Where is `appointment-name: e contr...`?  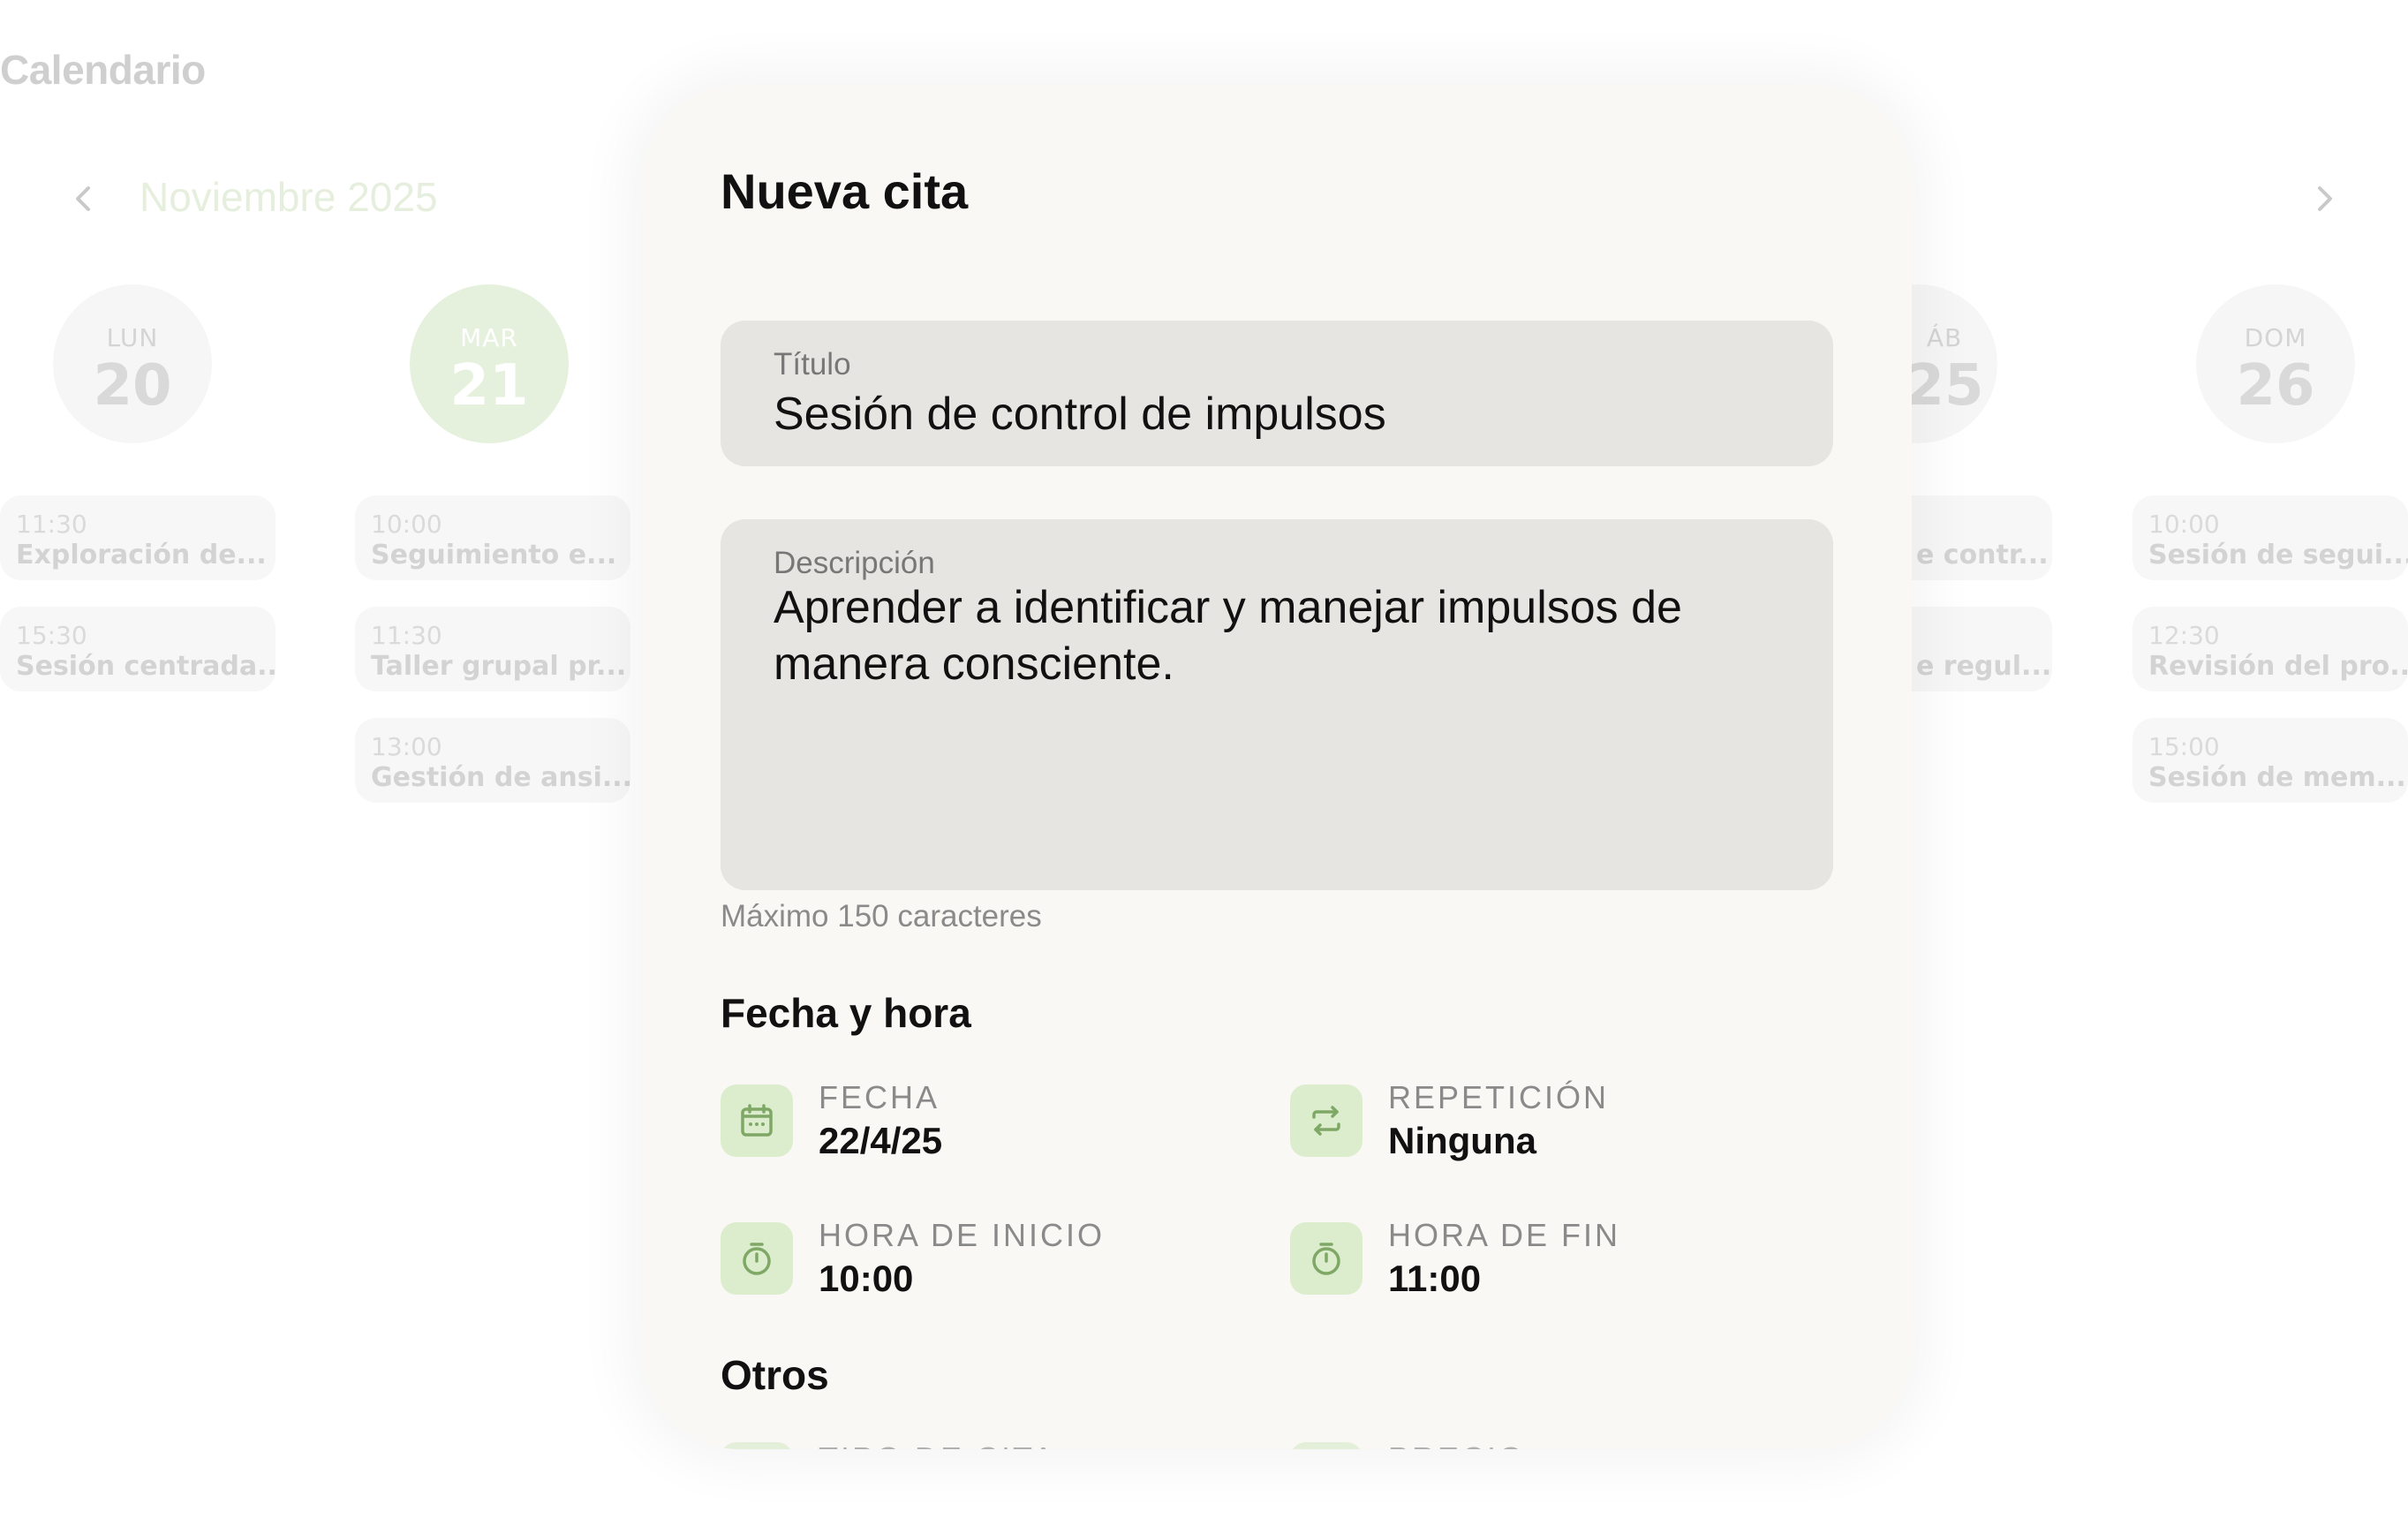
appointment-name: e contr... is located at coordinates (1983, 555).